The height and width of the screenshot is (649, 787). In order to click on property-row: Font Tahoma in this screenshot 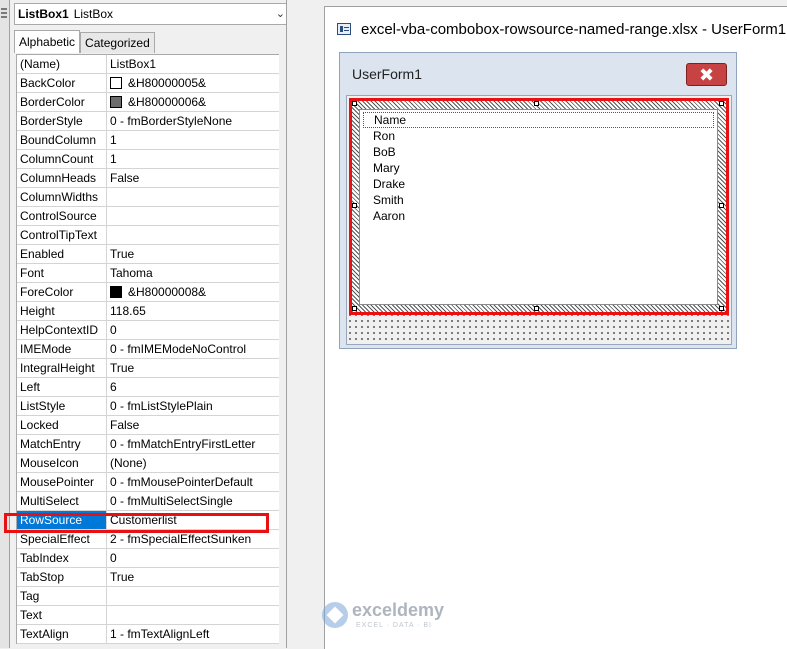, I will do `click(148, 273)`.